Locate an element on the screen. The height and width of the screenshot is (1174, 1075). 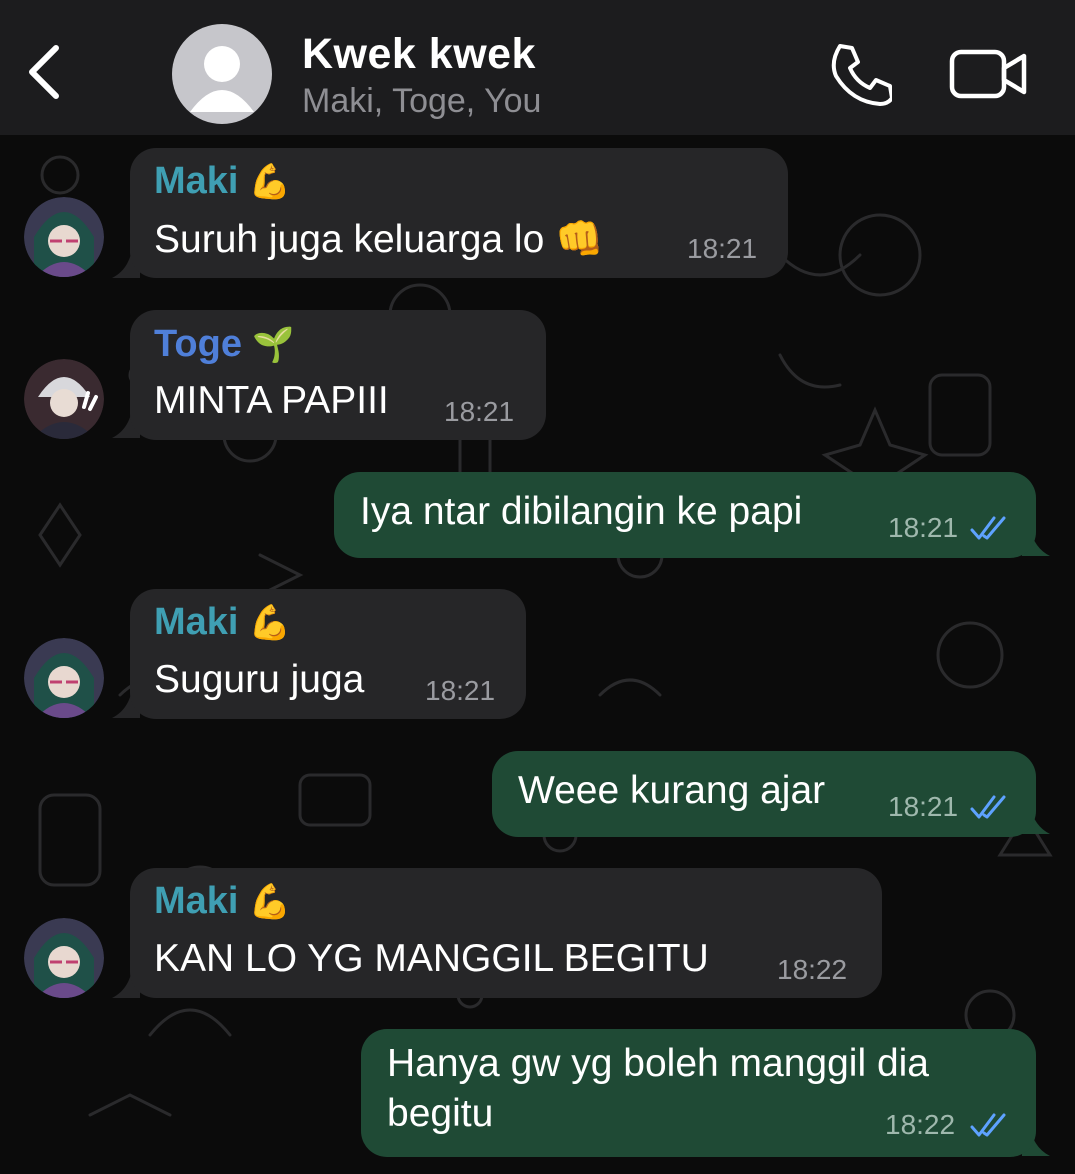
message-text: Suruh juga keluarga lo 👊 is located at coordinates (379, 239).